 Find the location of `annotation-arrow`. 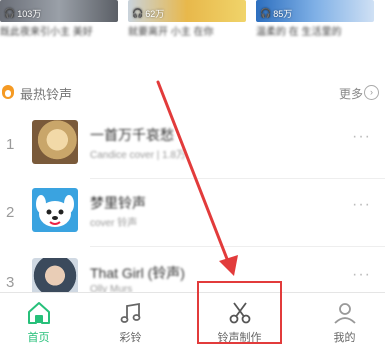

annotation-arrow is located at coordinates (197, 178).